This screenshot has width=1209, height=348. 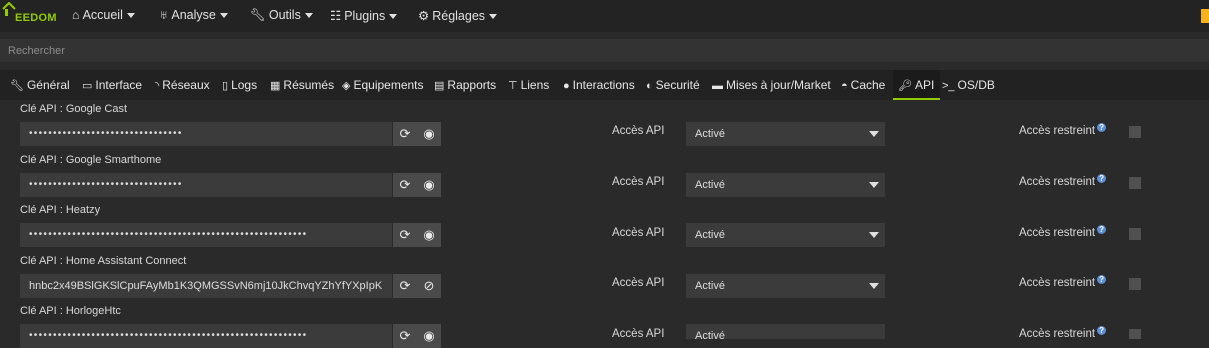 I want to click on jeedom-logo: EEDOM, so click(x=32, y=16).